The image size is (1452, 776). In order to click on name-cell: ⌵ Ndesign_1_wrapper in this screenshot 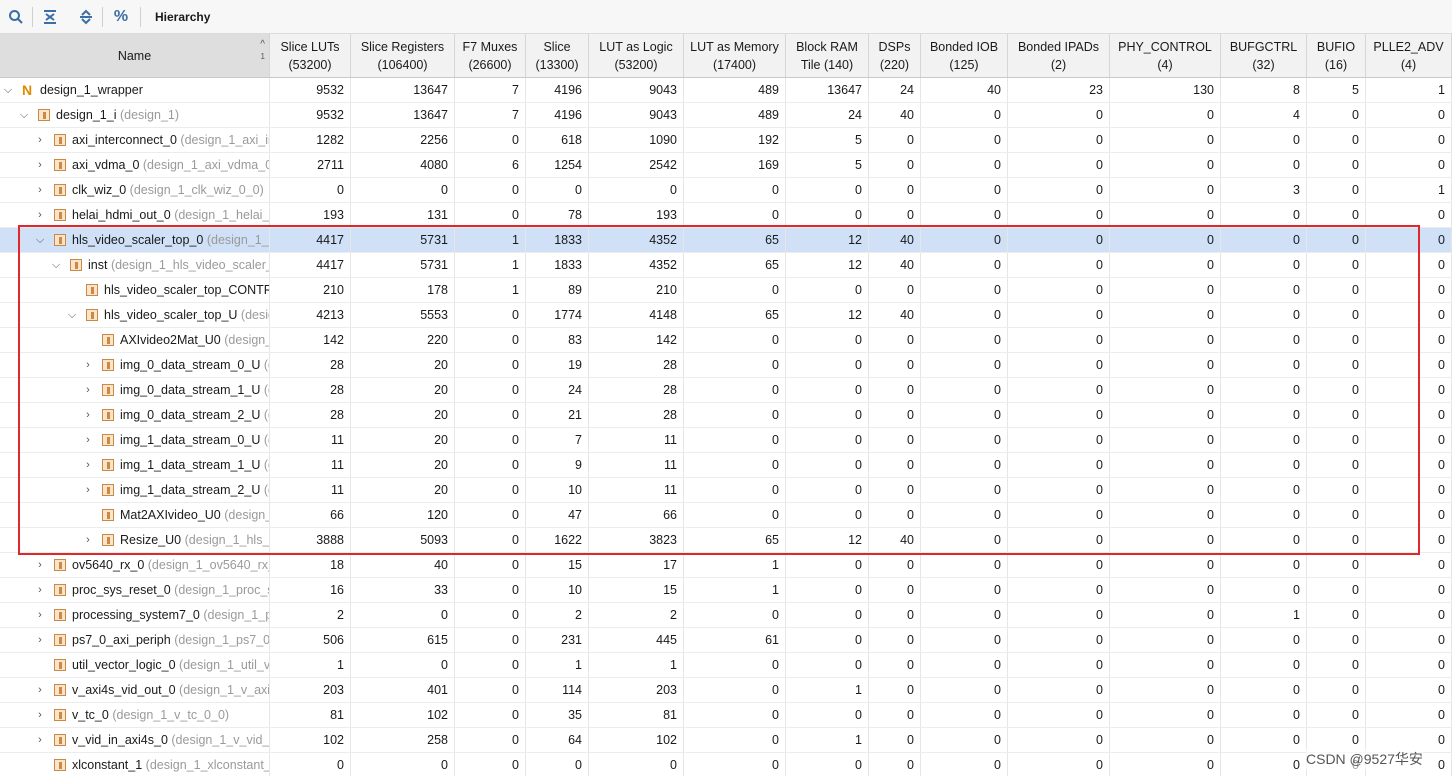, I will do `click(135, 90)`.